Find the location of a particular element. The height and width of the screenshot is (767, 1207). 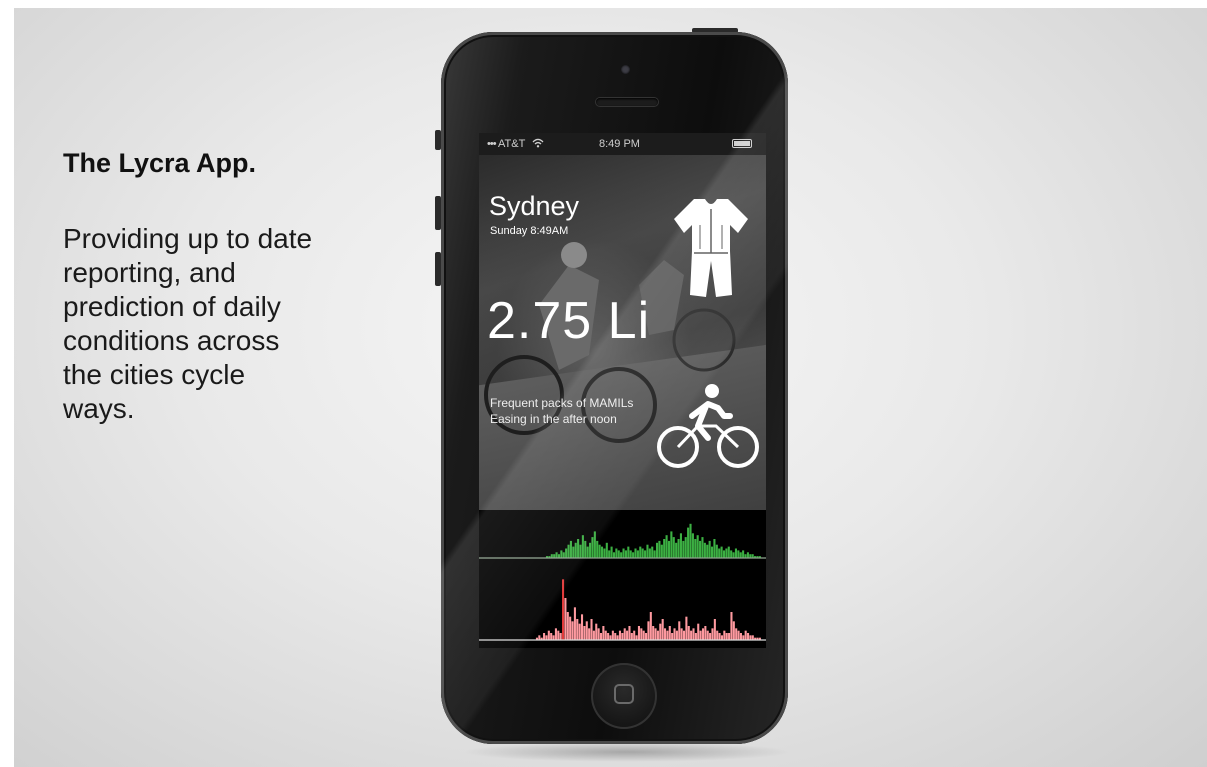

condition-line: Frequent packs of MAMILs is located at coordinates (562, 403).